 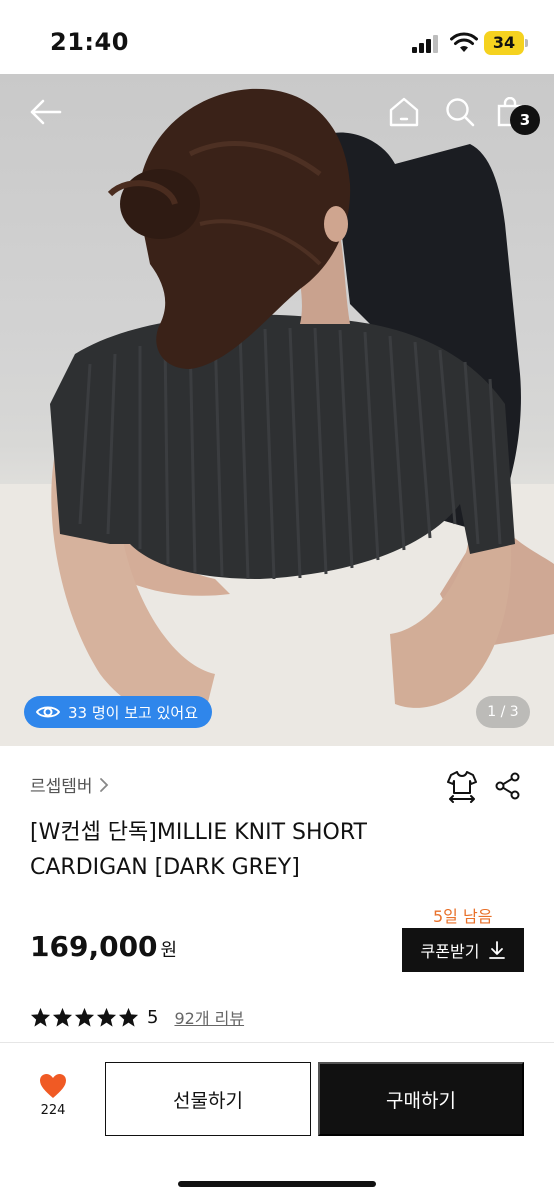 I want to click on rating-row: 5 92개 리뷰, so click(x=137, y=1017).